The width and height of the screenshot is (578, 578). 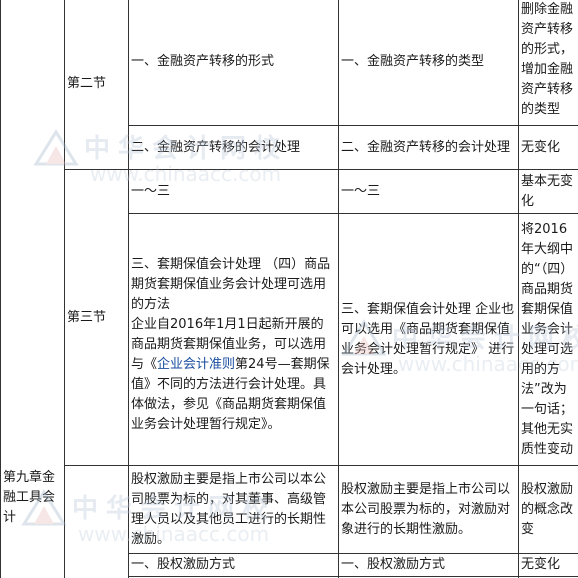 I want to click on section-label: 第二节, so click(x=96, y=85).